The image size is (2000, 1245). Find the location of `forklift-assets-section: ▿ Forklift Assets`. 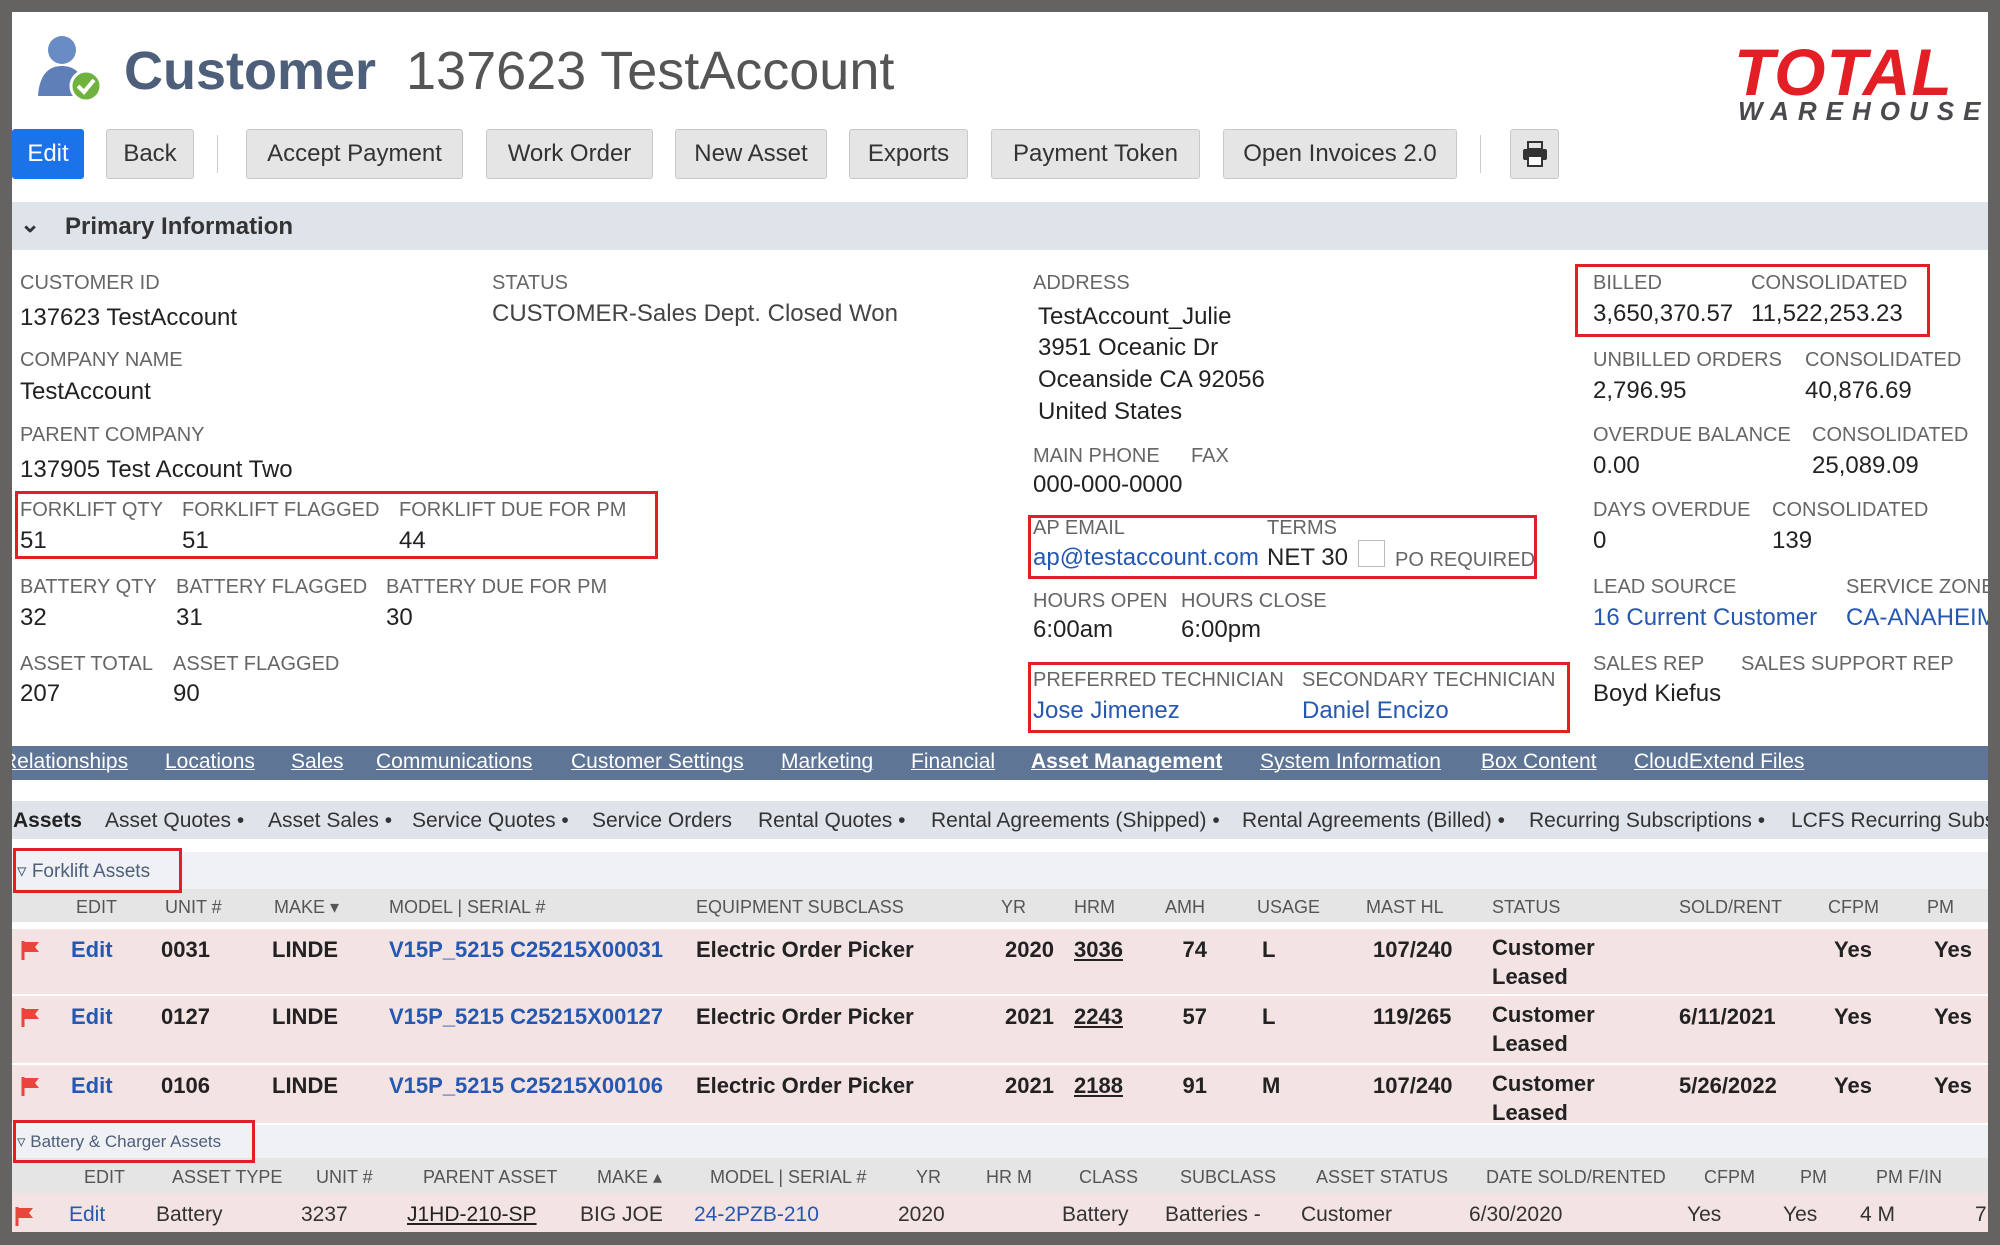

forklift-assets-section: ▿ Forklift Assets is located at coordinates (1000, 870).